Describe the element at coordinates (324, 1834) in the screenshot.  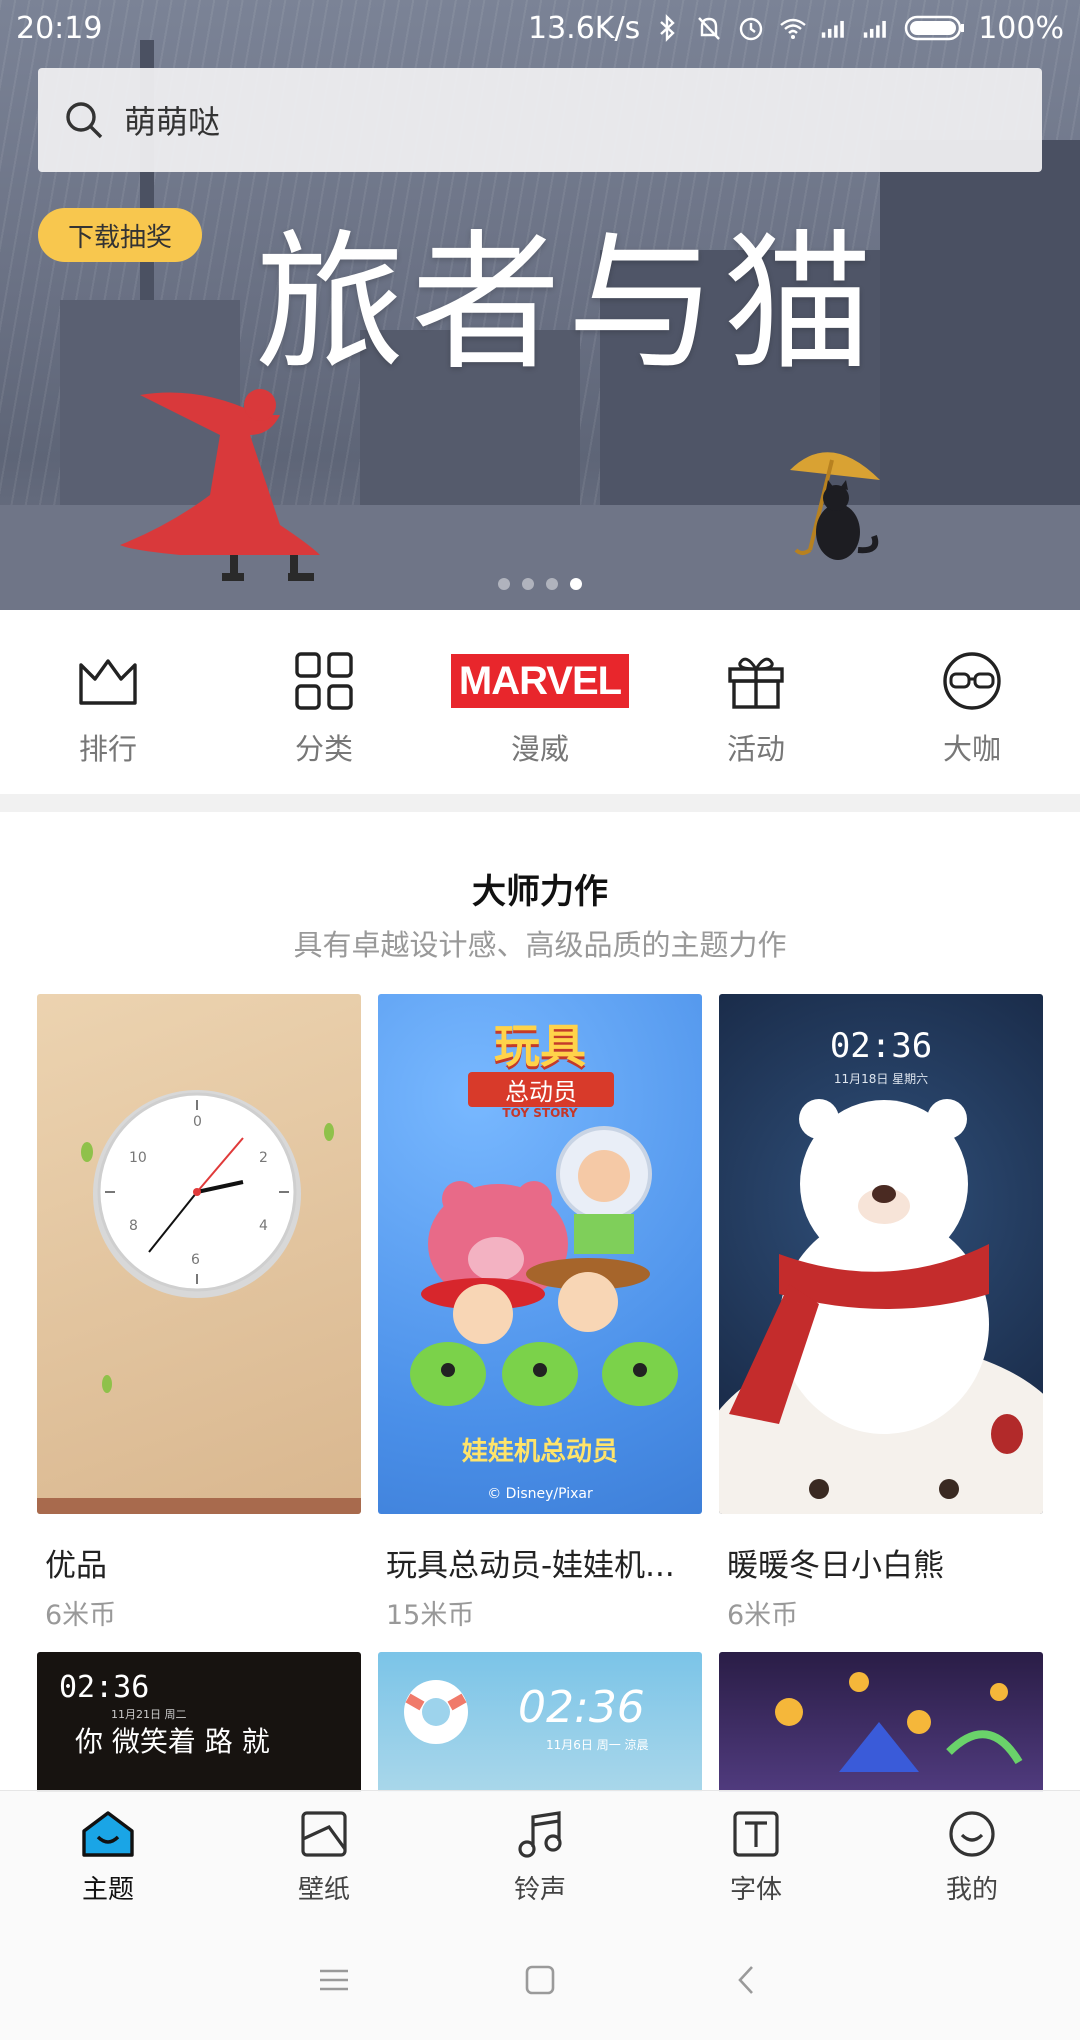
I see `wallpaper-icon` at that location.